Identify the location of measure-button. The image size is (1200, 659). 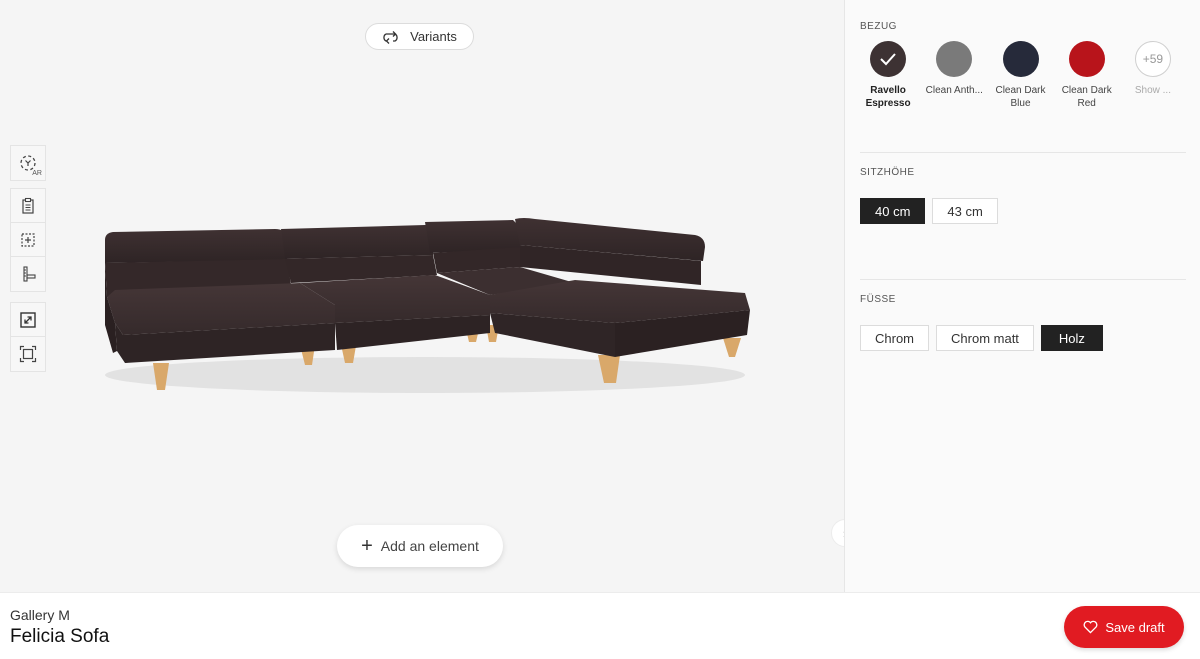
(28, 274).